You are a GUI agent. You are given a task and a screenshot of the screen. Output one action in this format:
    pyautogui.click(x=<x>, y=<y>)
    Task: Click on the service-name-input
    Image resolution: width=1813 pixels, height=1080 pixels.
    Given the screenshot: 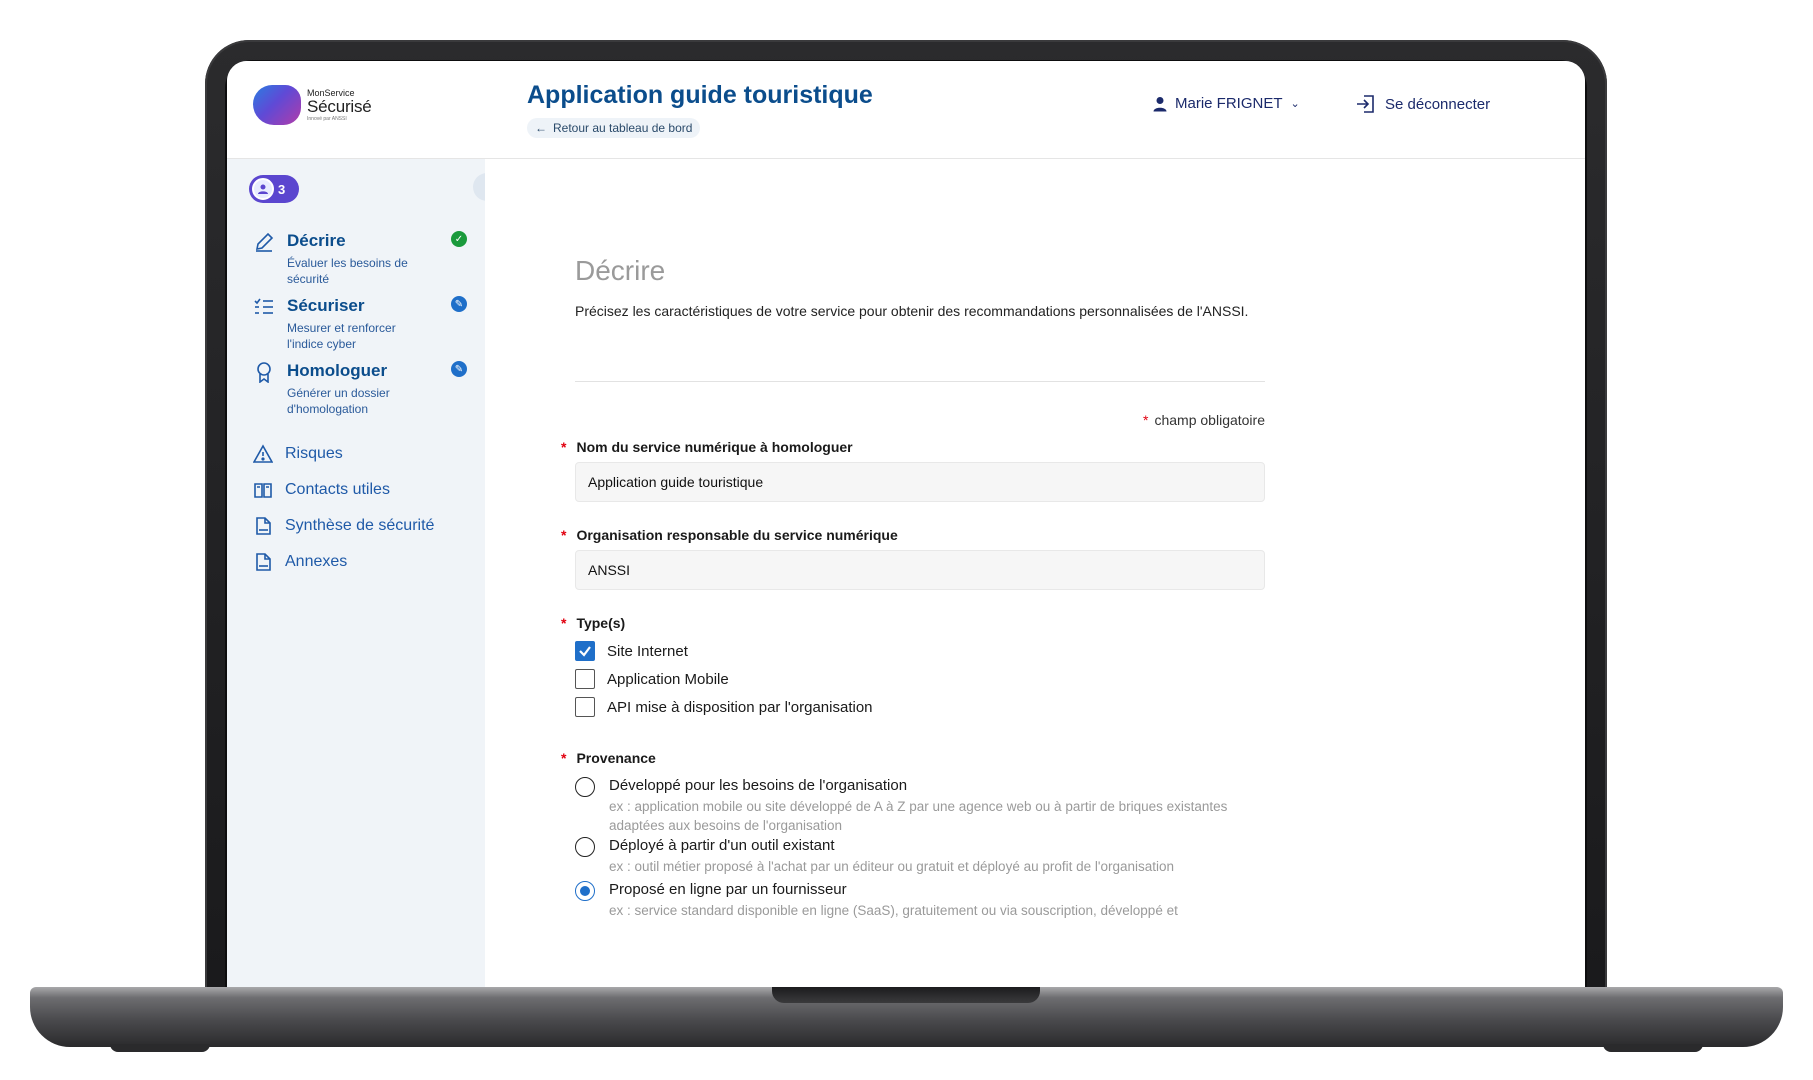 What is the action you would take?
    pyautogui.click(x=920, y=482)
    